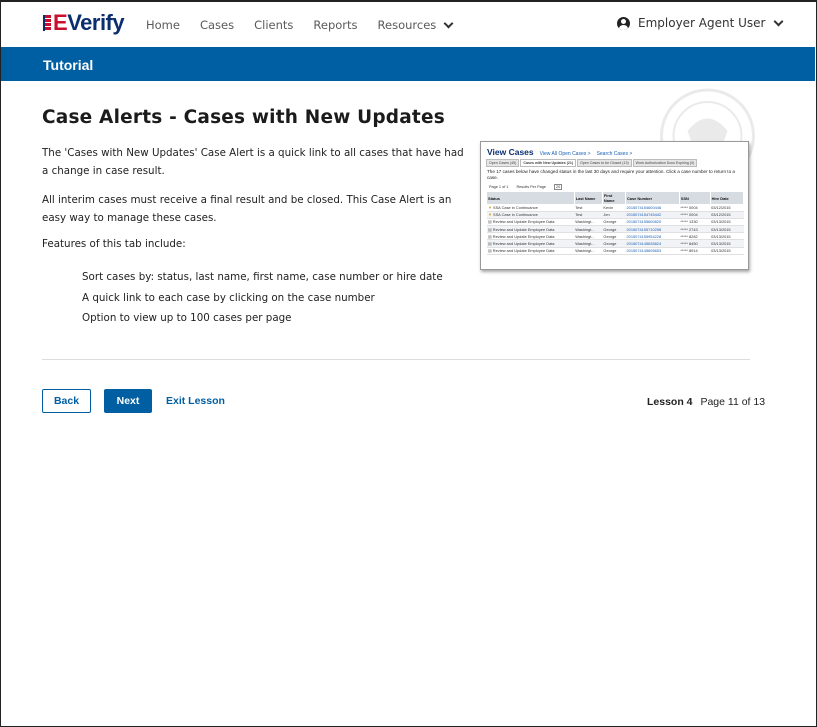  Describe the element at coordinates (273, 25) in the screenshot. I see `nav-clients: Clients` at that location.